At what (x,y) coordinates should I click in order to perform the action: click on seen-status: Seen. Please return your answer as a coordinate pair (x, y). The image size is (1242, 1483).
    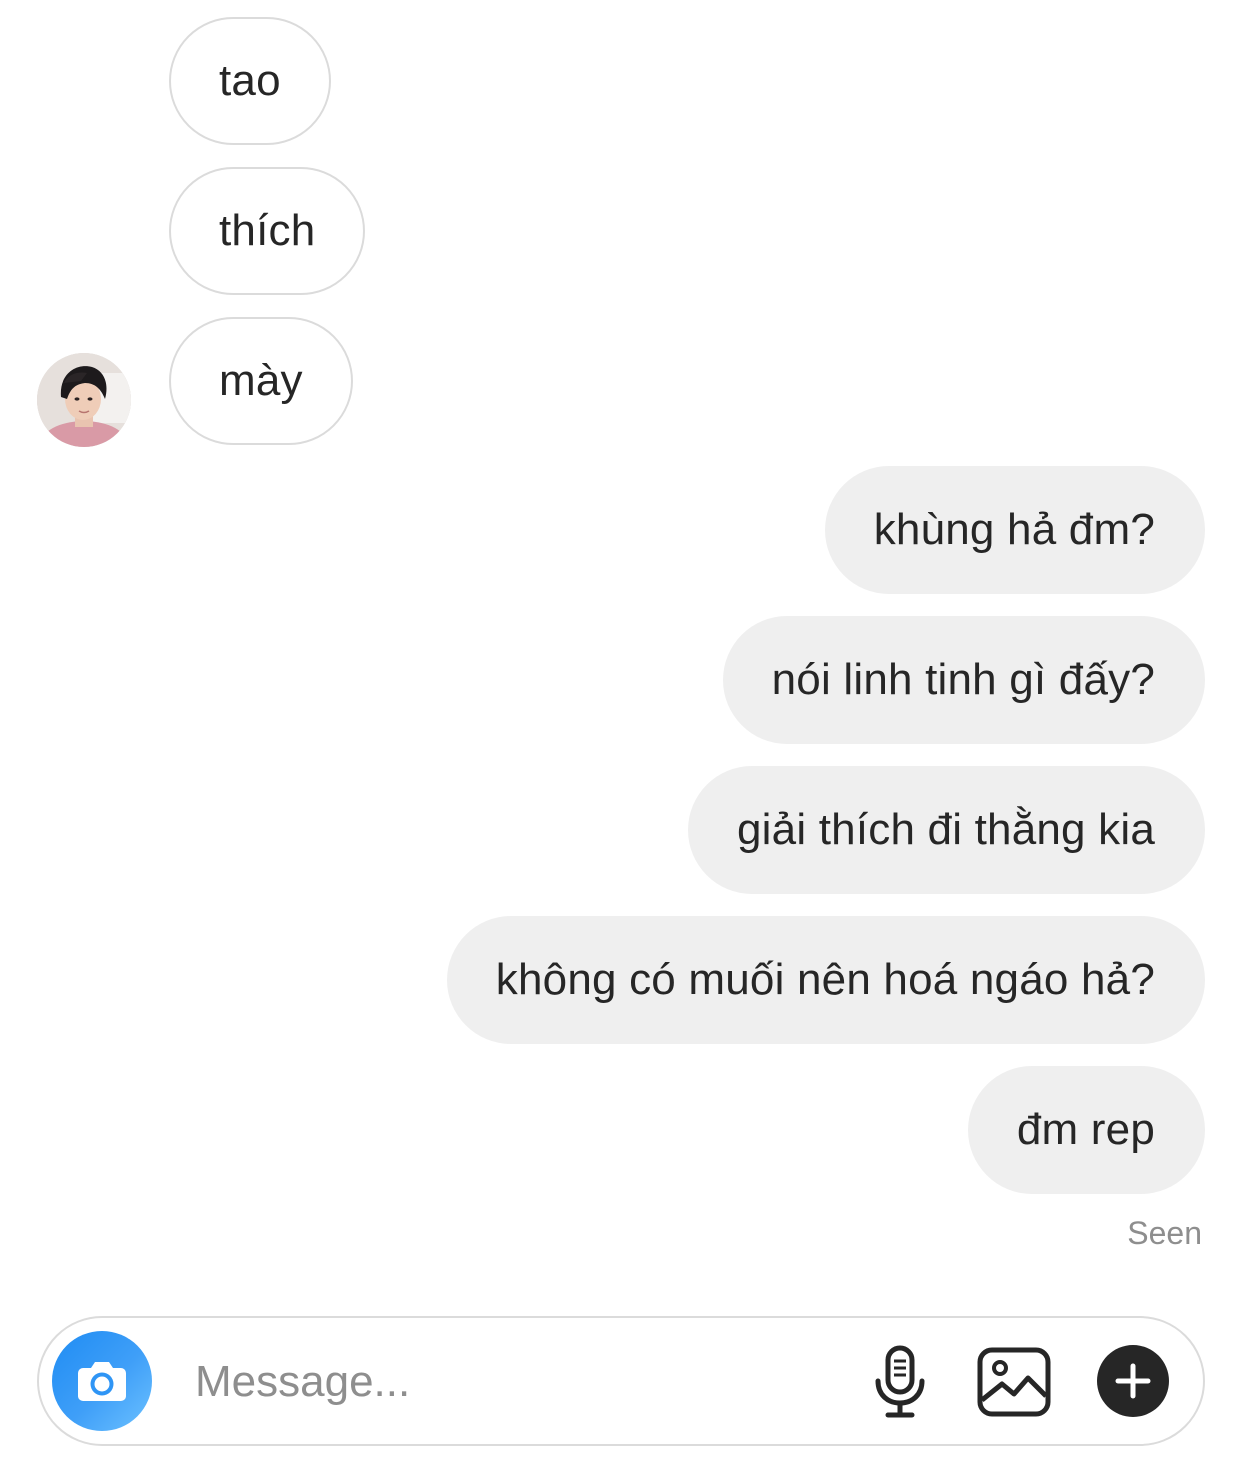
    Looking at the image, I should click on (1164, 1233).